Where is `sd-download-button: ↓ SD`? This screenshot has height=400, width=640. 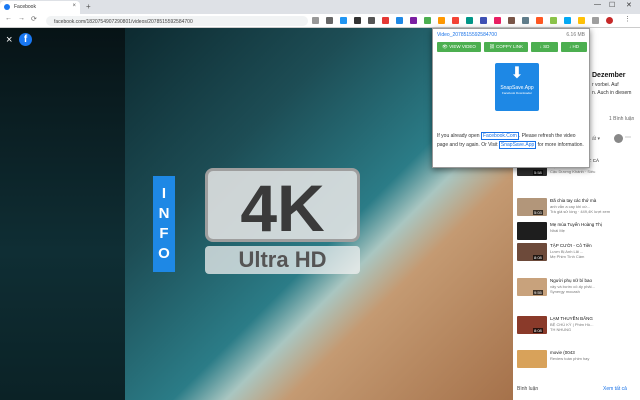
sd-download-button: ↓ SD is located at coordinates (544, 47).